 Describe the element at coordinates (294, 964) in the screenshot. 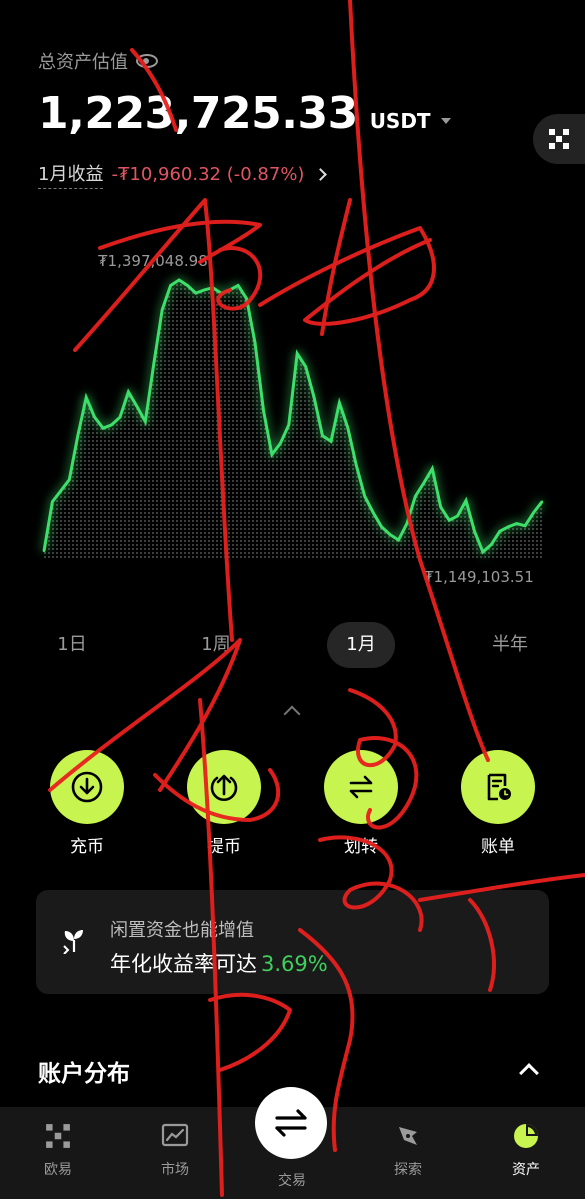

I see `promo-rate: 3.69%` at that location.